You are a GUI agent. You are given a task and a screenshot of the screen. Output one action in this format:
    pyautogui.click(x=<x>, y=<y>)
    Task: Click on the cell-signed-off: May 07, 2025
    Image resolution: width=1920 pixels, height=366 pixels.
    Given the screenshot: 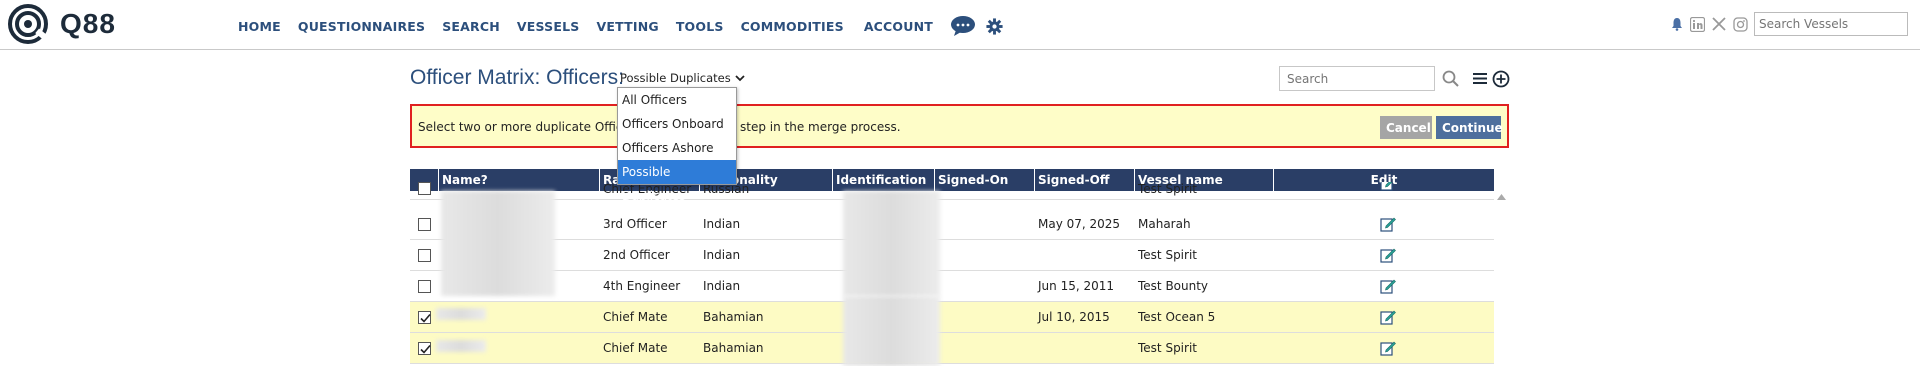 What is the action you would take?
    pyautogui.click(x=1079, y=224)
    